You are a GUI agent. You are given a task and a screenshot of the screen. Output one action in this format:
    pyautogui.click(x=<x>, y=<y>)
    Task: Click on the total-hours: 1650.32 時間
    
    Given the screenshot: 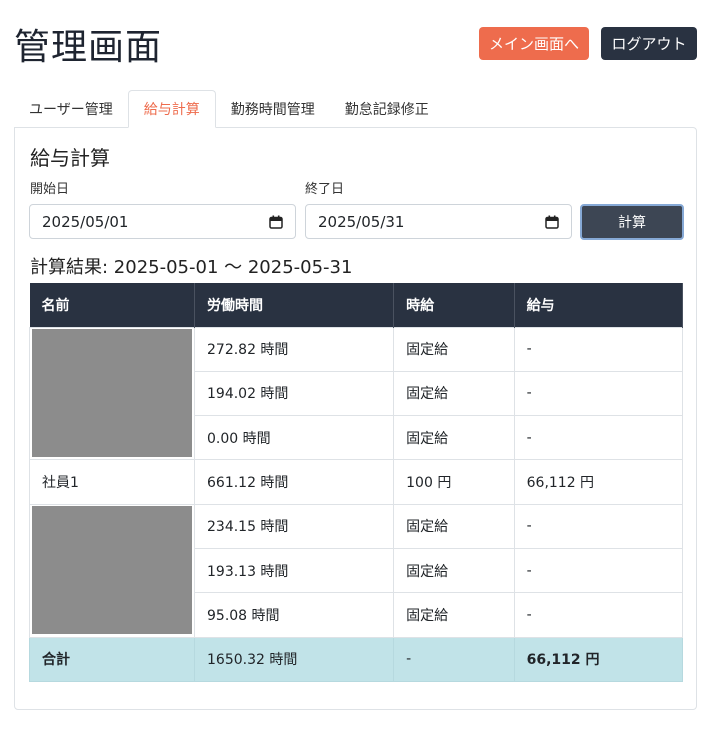 What is the action you would take?
    pyautogui.click(x=294, y=659)
    